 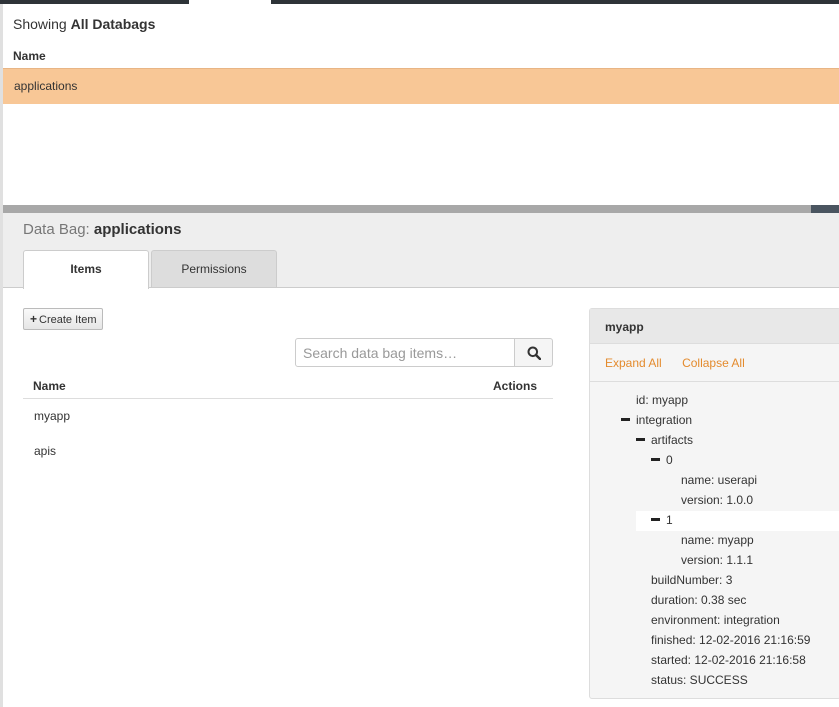 I want to click on tree-node-id: id: myapp, so click(x=662, y=400).